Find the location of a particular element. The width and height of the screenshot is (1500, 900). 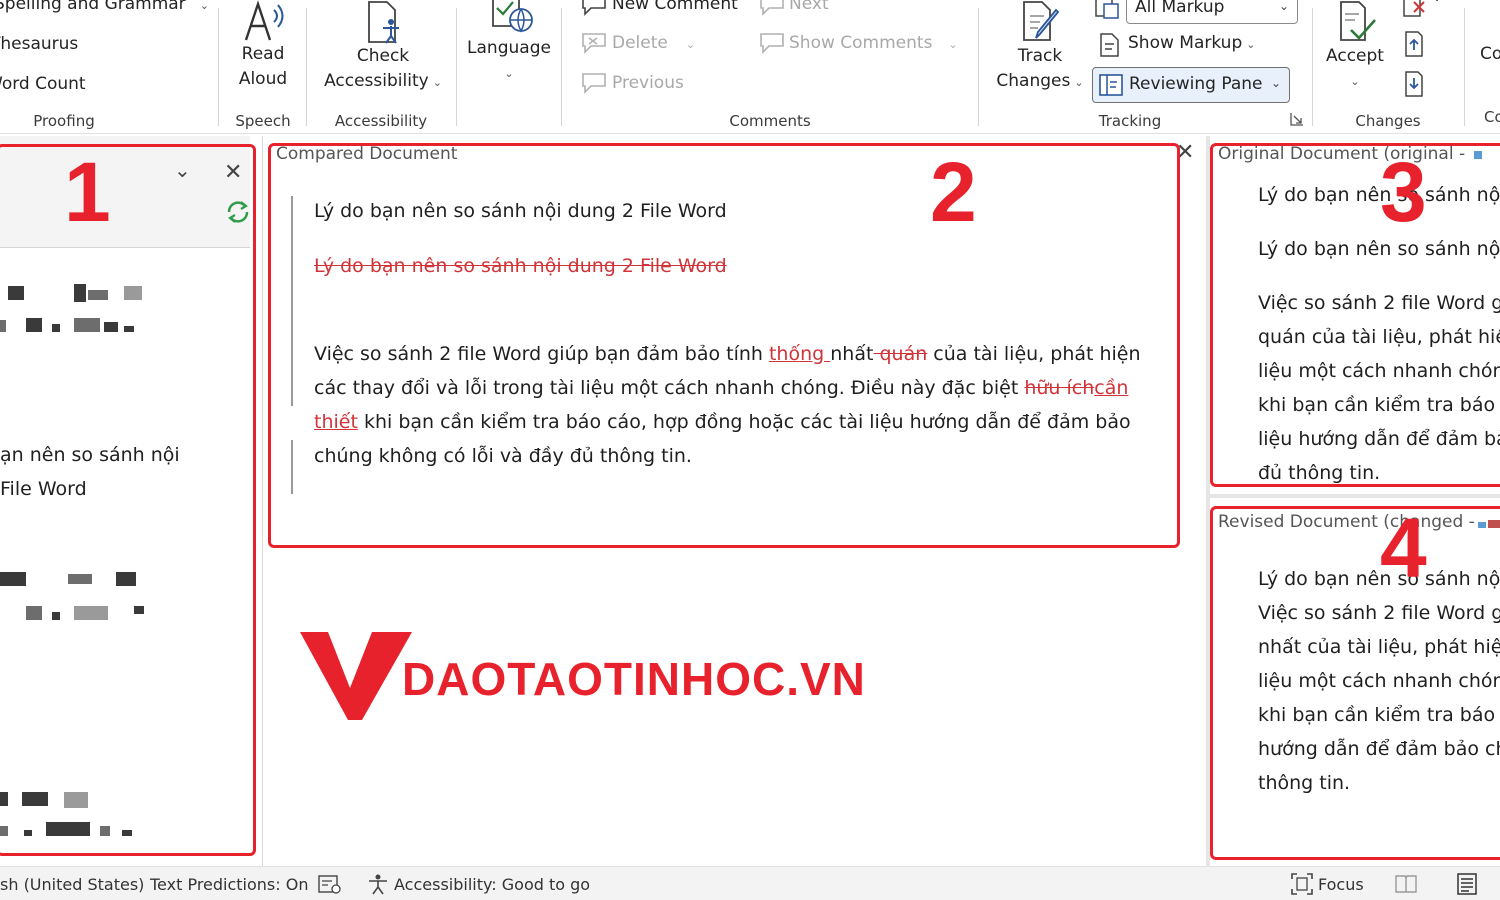

annotation-number-2: 2 is located at coordinates (953, 192).